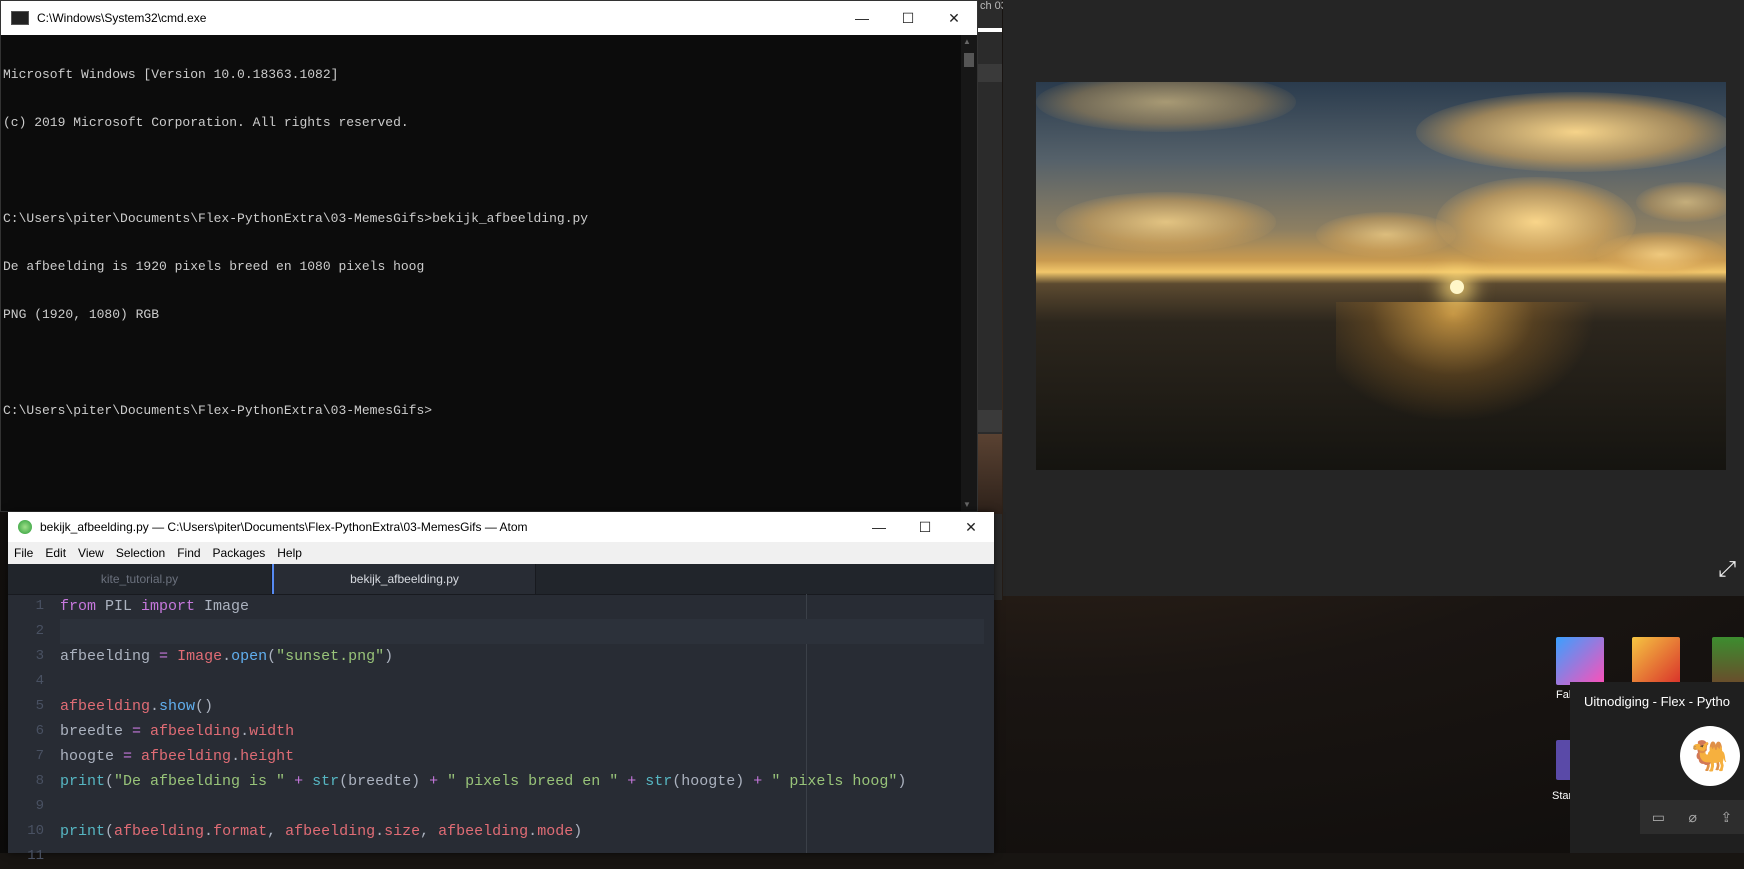 The height and width of the screenshot is (869, 1744). I want to click on line-number: 3, so click(39, 656).